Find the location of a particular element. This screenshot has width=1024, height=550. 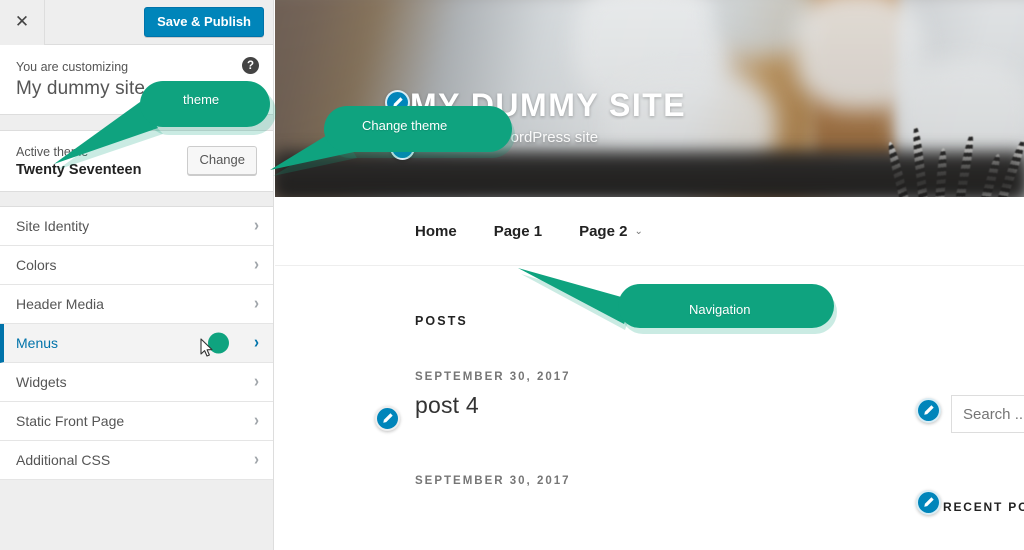

edit-pencil-icon-menu is located at coordinates (387, 418).